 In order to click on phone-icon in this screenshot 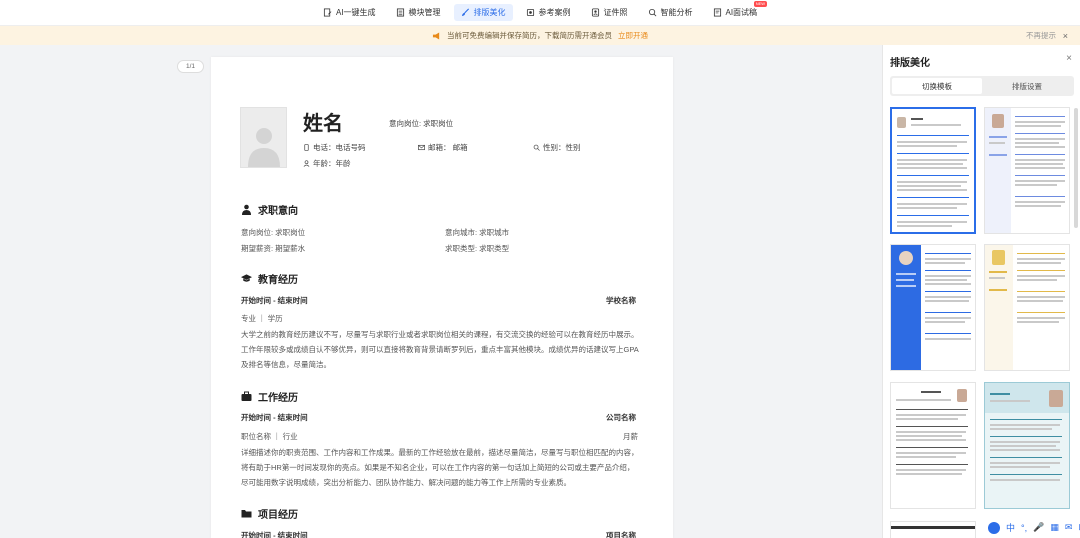, I will do `click(306, 147)`.